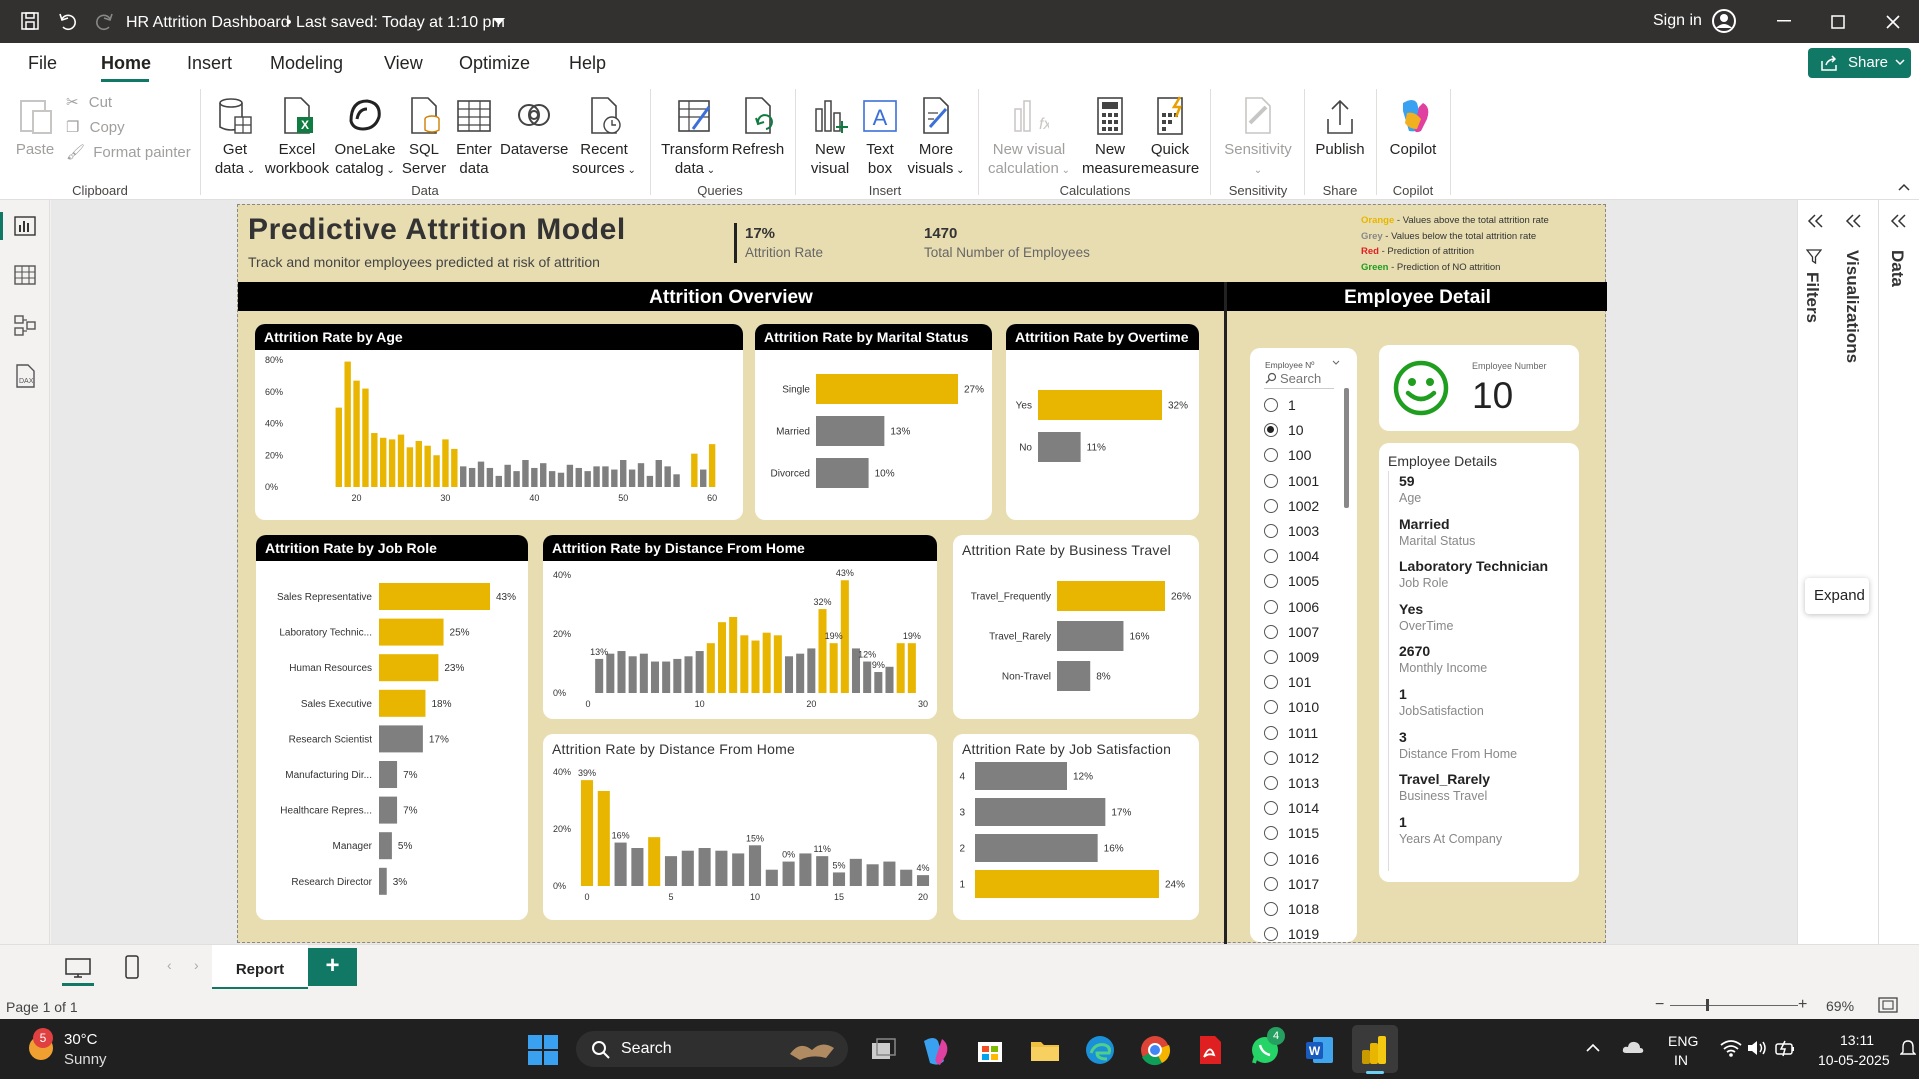  Describe the element at coordinates (1291, 507) in the screenshot. I see `slicer-item: 1002` at that location.